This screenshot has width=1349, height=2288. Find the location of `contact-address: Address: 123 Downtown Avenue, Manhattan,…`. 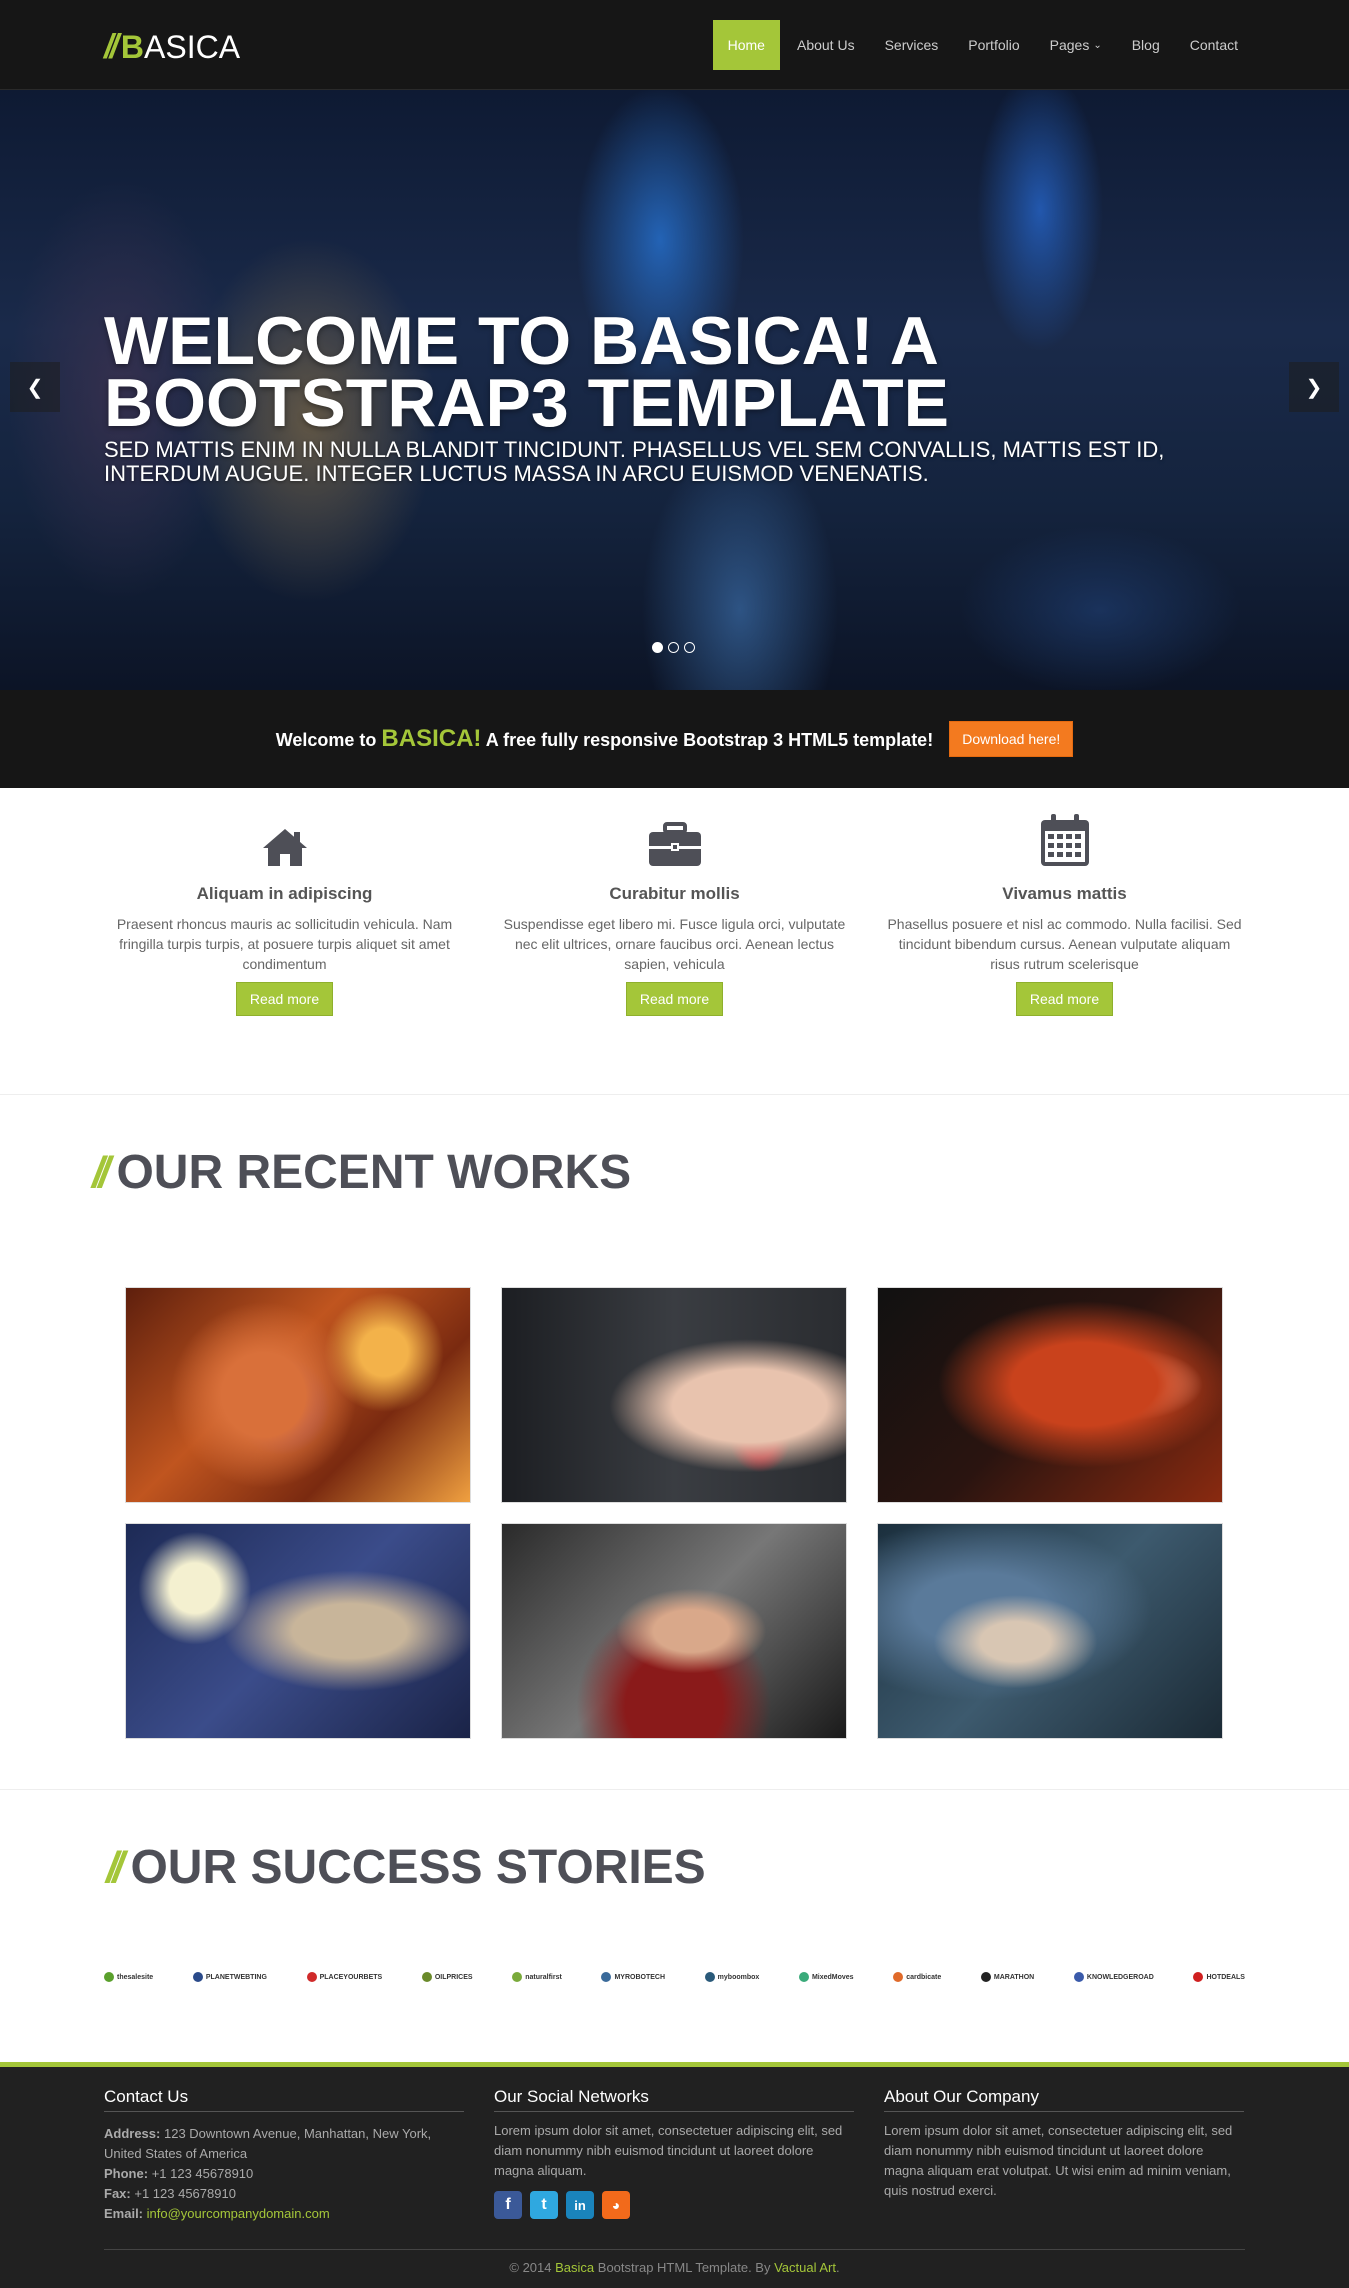

contact-address: Address: 123 Downtown Avenue, Manhattan,… is located at coordinates (268, 2143).